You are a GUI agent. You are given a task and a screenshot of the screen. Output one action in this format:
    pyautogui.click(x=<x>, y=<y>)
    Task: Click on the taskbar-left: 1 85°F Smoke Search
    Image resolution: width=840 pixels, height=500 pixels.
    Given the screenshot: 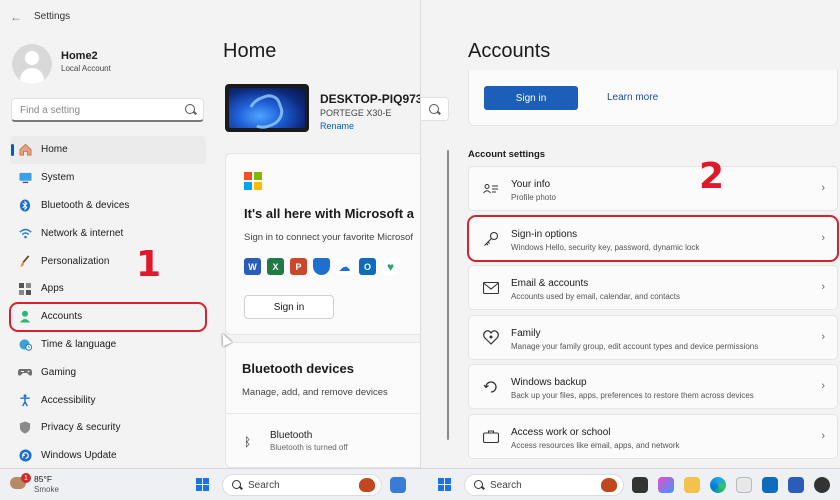 What is the action you would take?
    pyautogui.click(x=210, y=484)
    